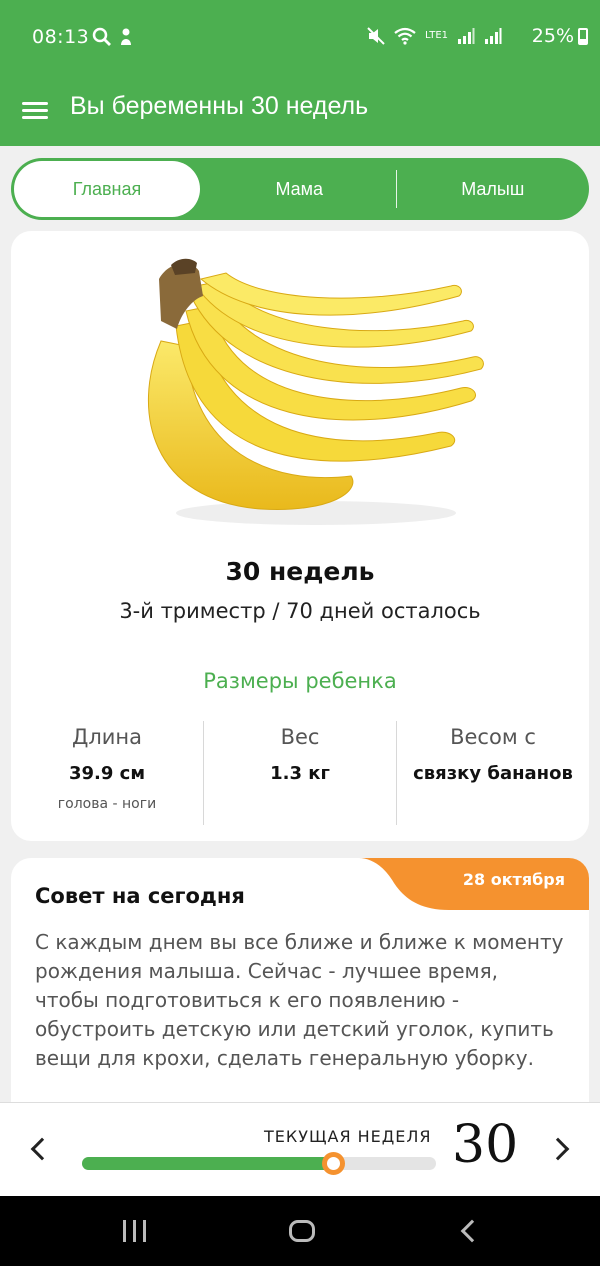  Describe the element at coordinates (485, 1145) in the screenshot. I see `current-week-number: 30` at that location.